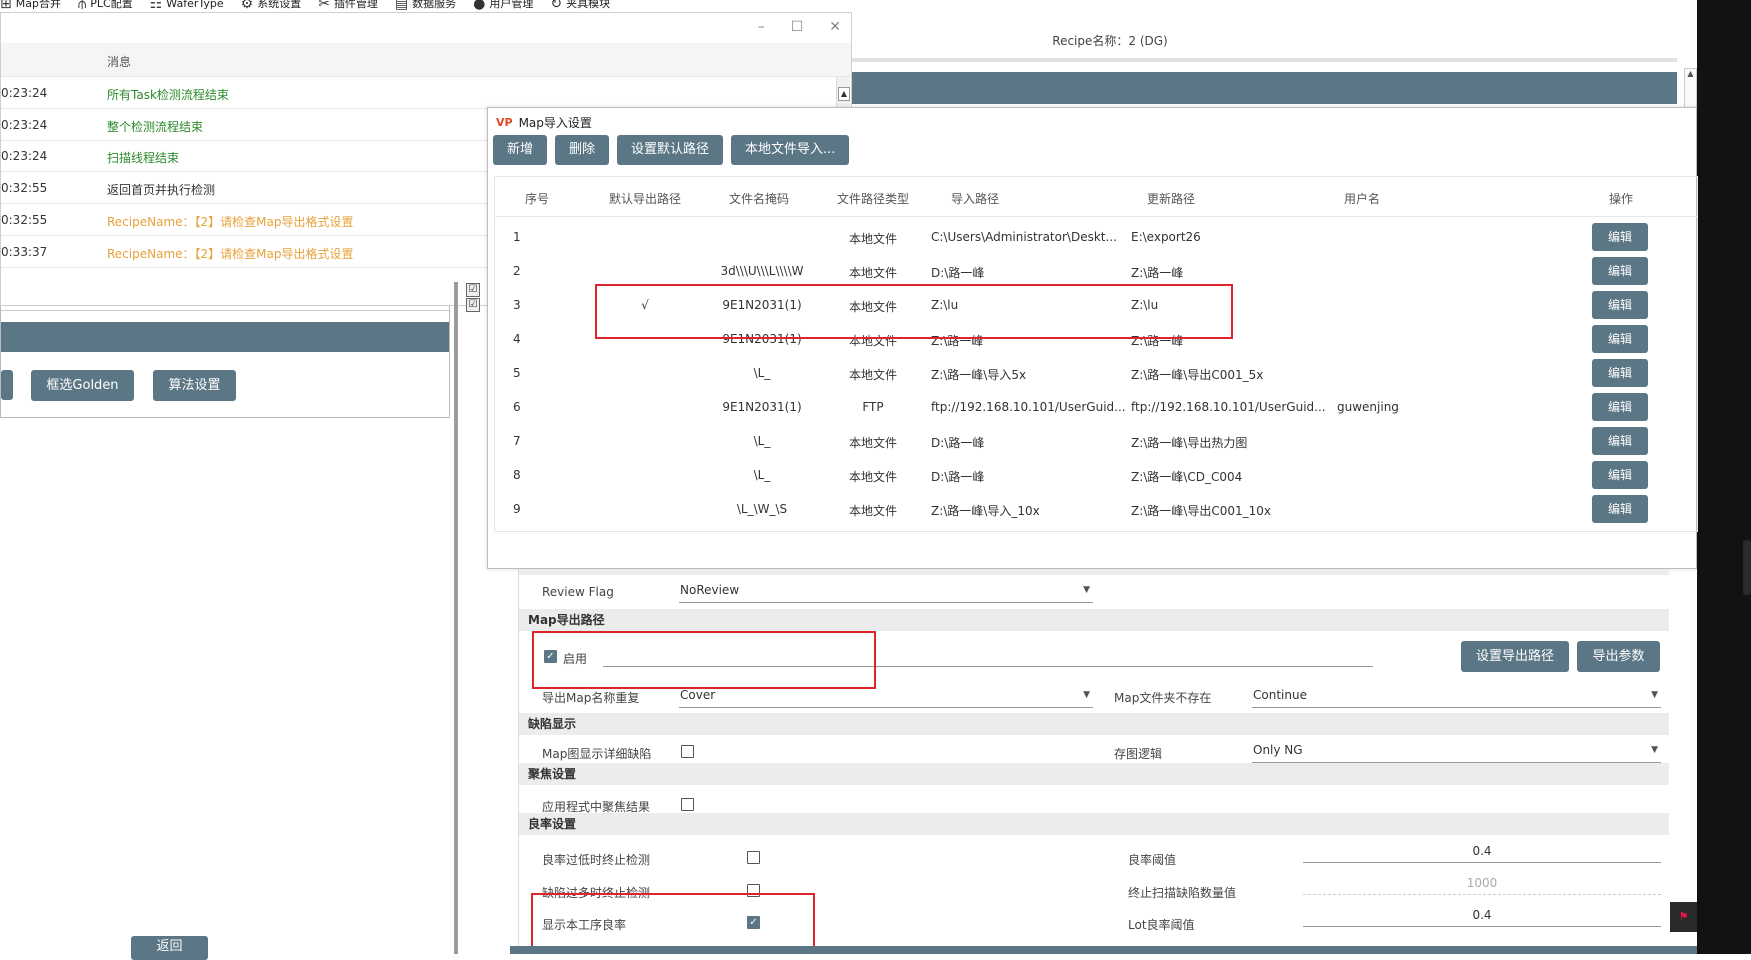 This screenshot has height=960, width=1751. What do you see at coordinates (1515, 656) in the screenshot?
I see `set-export-path-button: 设置导出路径` at bounding box center [1515, 656].